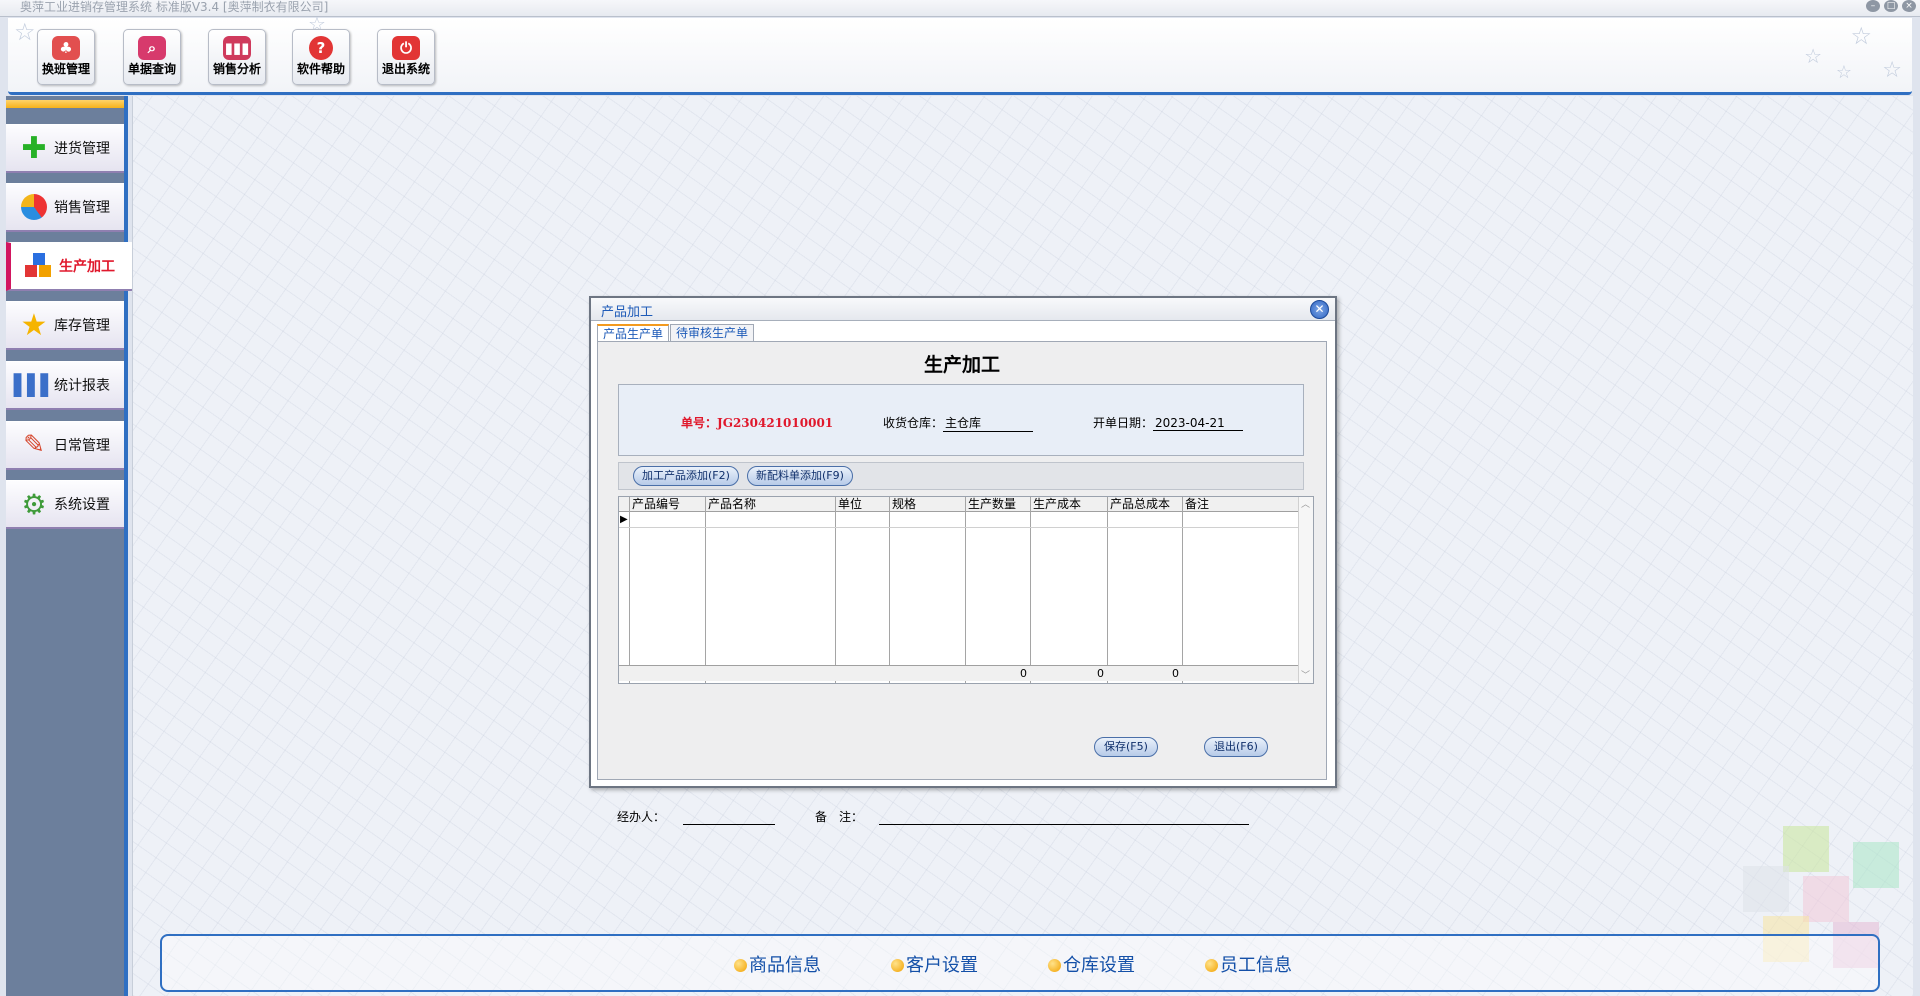  I want to click on document-query-button: ⌕ 单据查询, so click(152, 57).